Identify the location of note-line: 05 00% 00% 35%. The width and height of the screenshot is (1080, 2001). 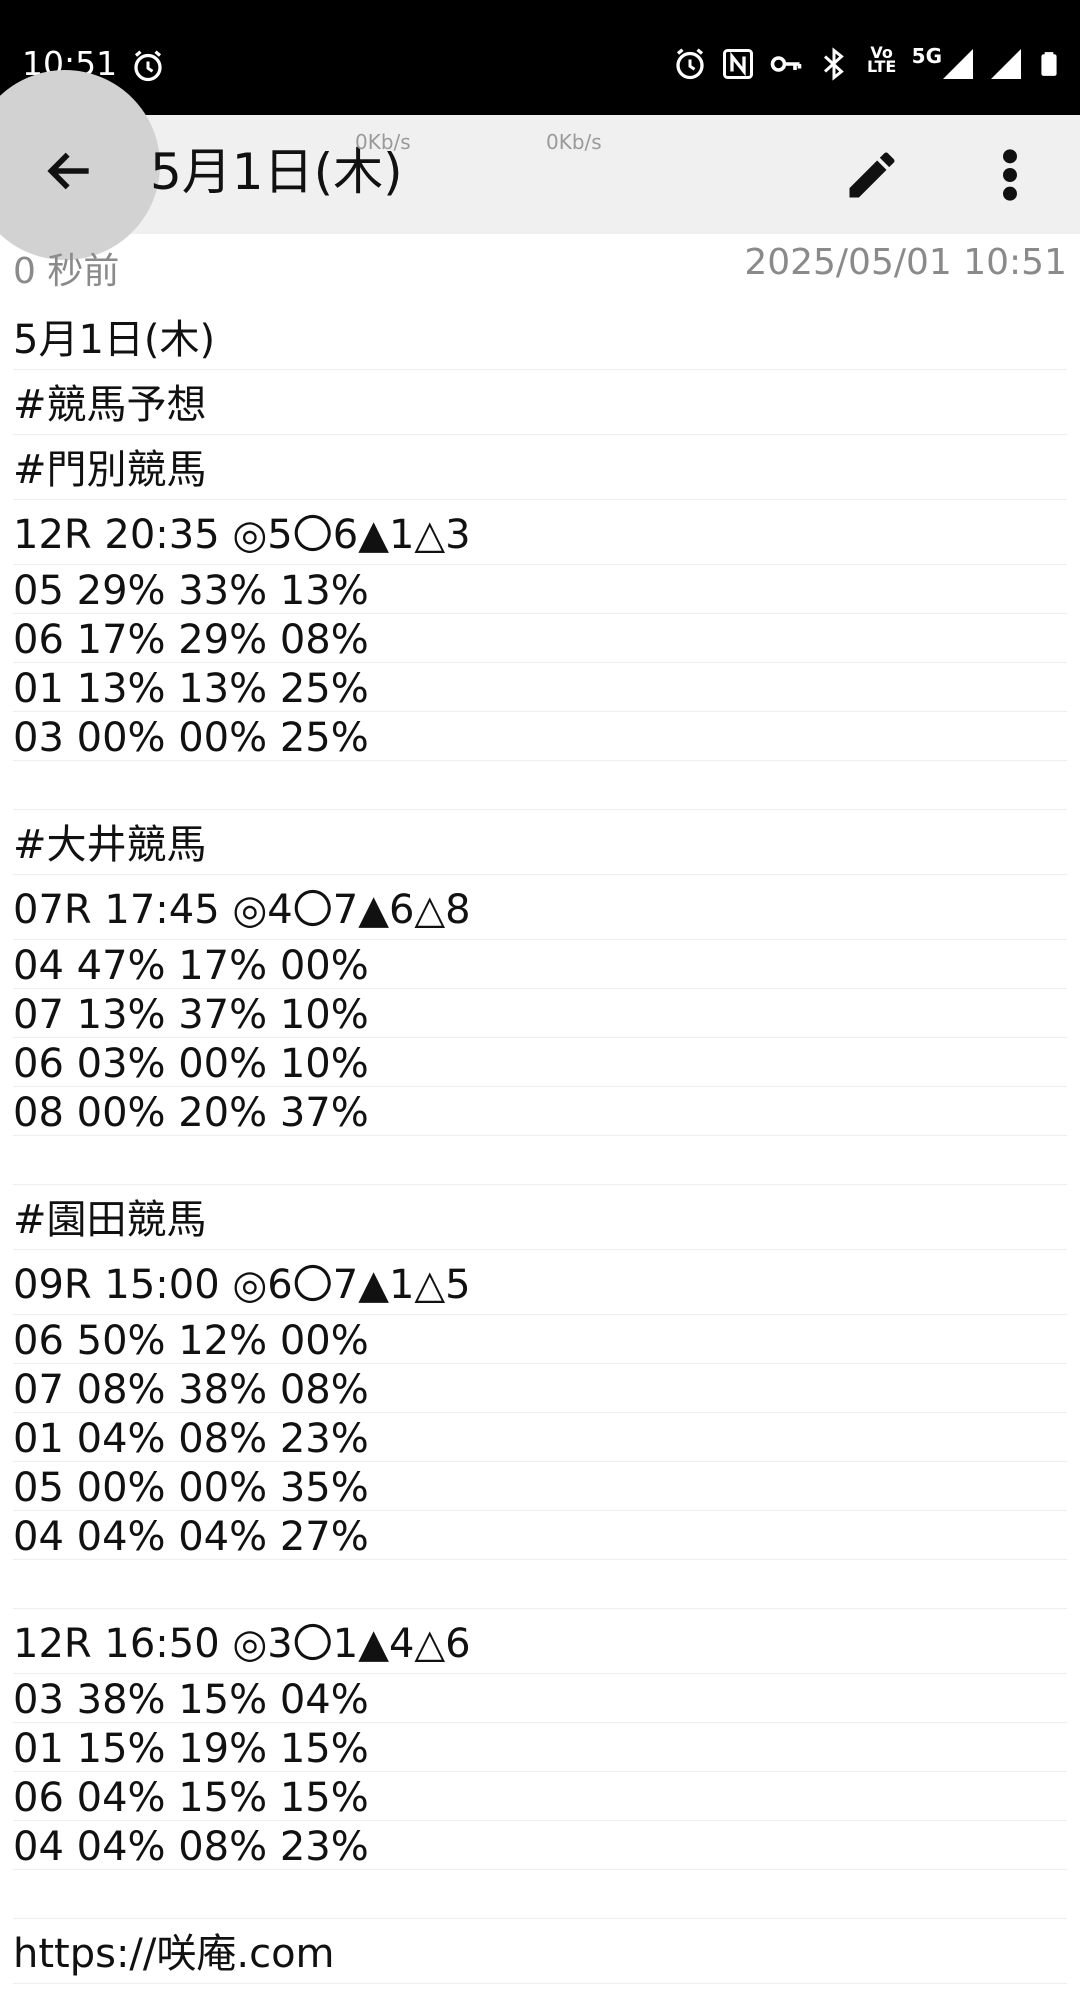
(540, 1486).